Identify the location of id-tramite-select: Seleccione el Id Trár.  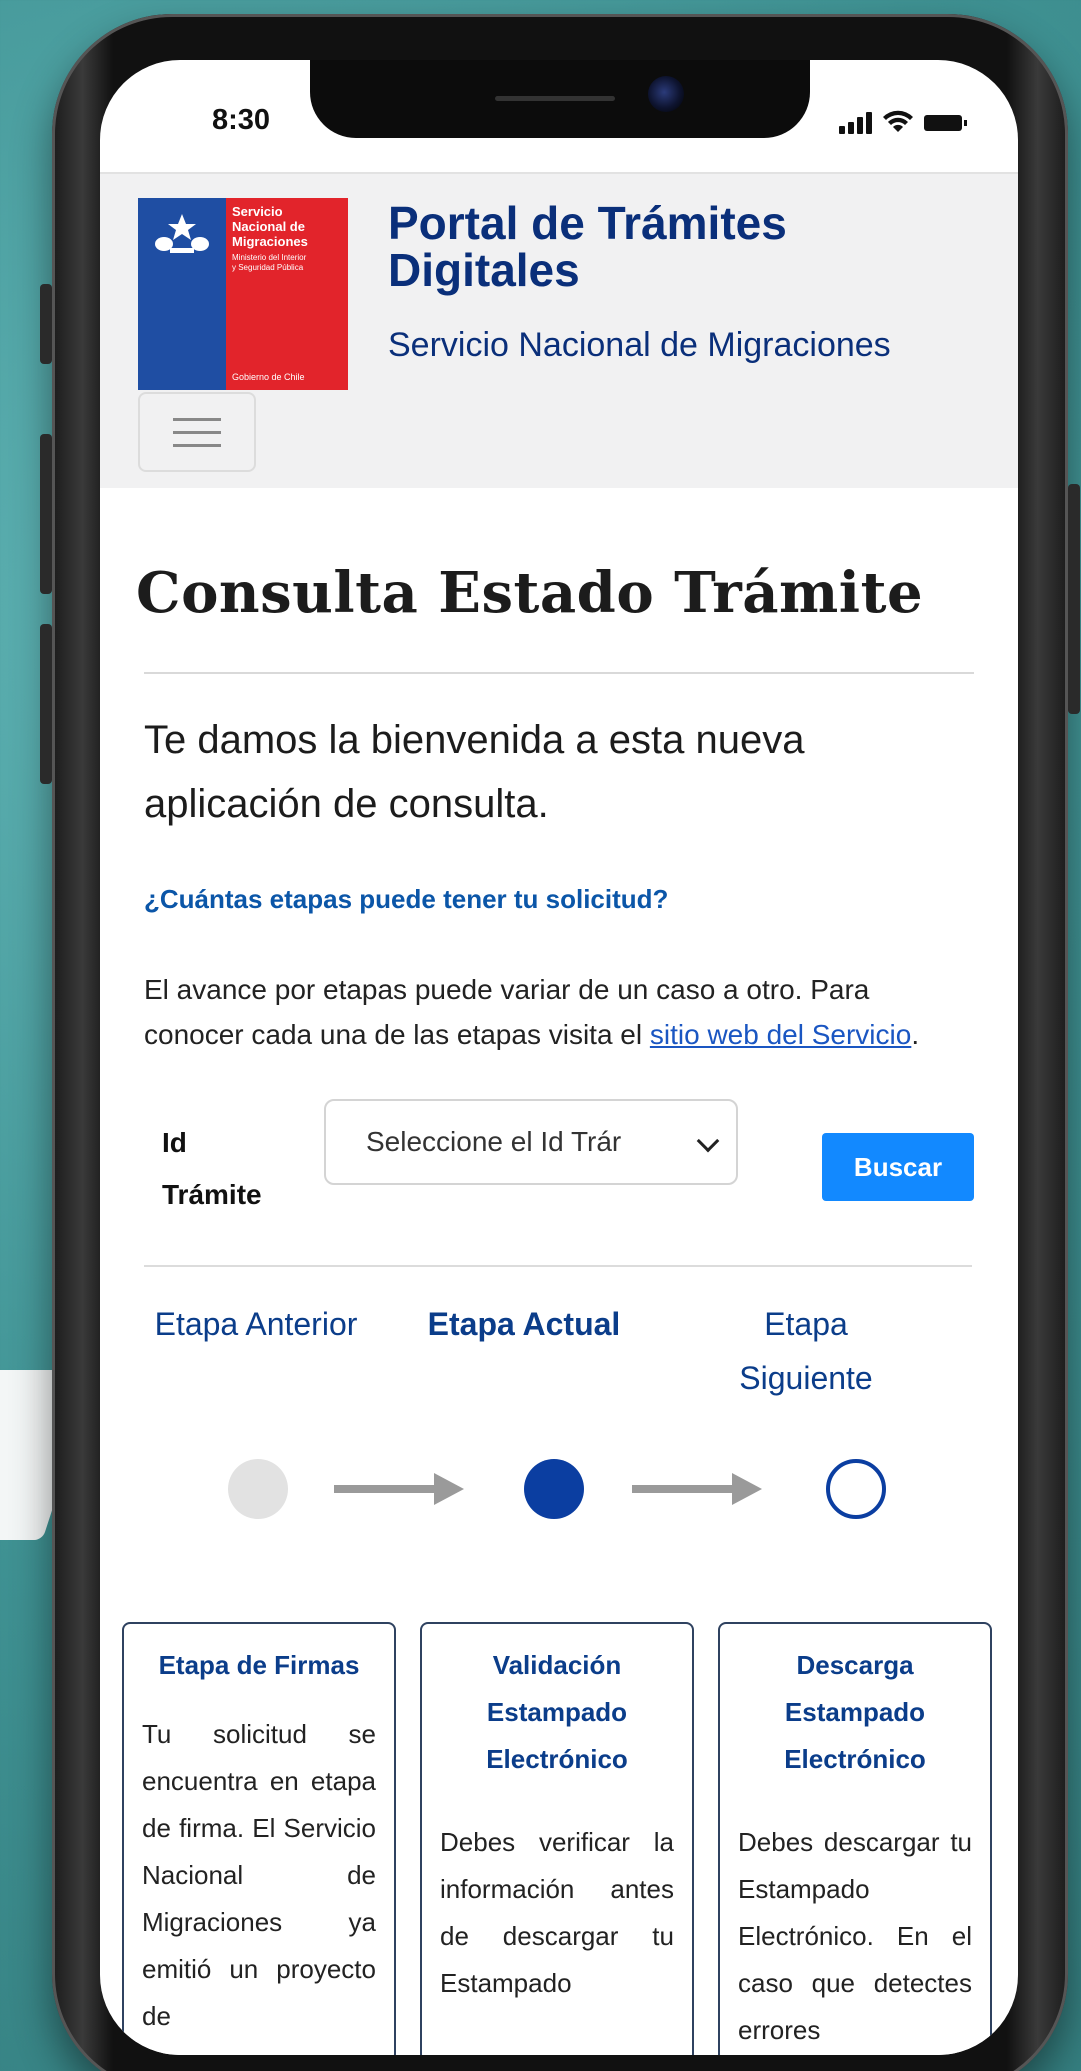
(531, 1142).